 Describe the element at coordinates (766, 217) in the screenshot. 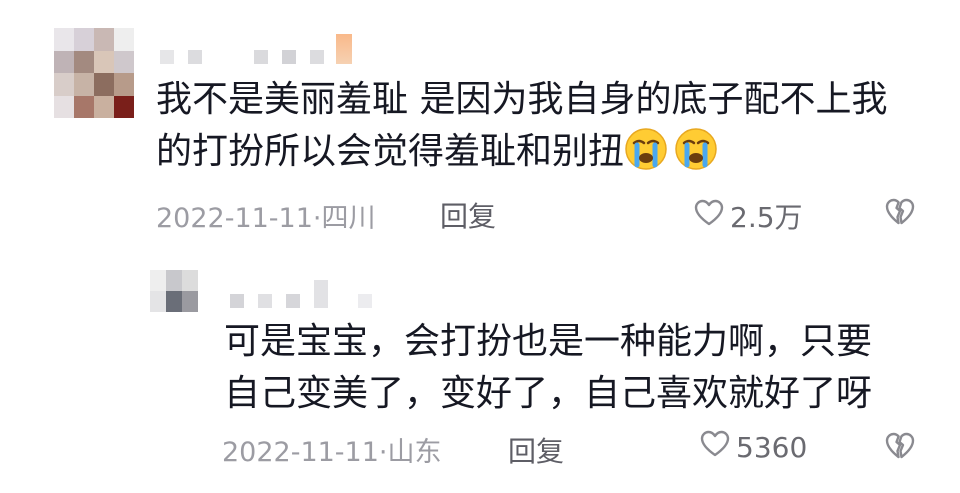

I see `like-count: 2.5万` at that location.